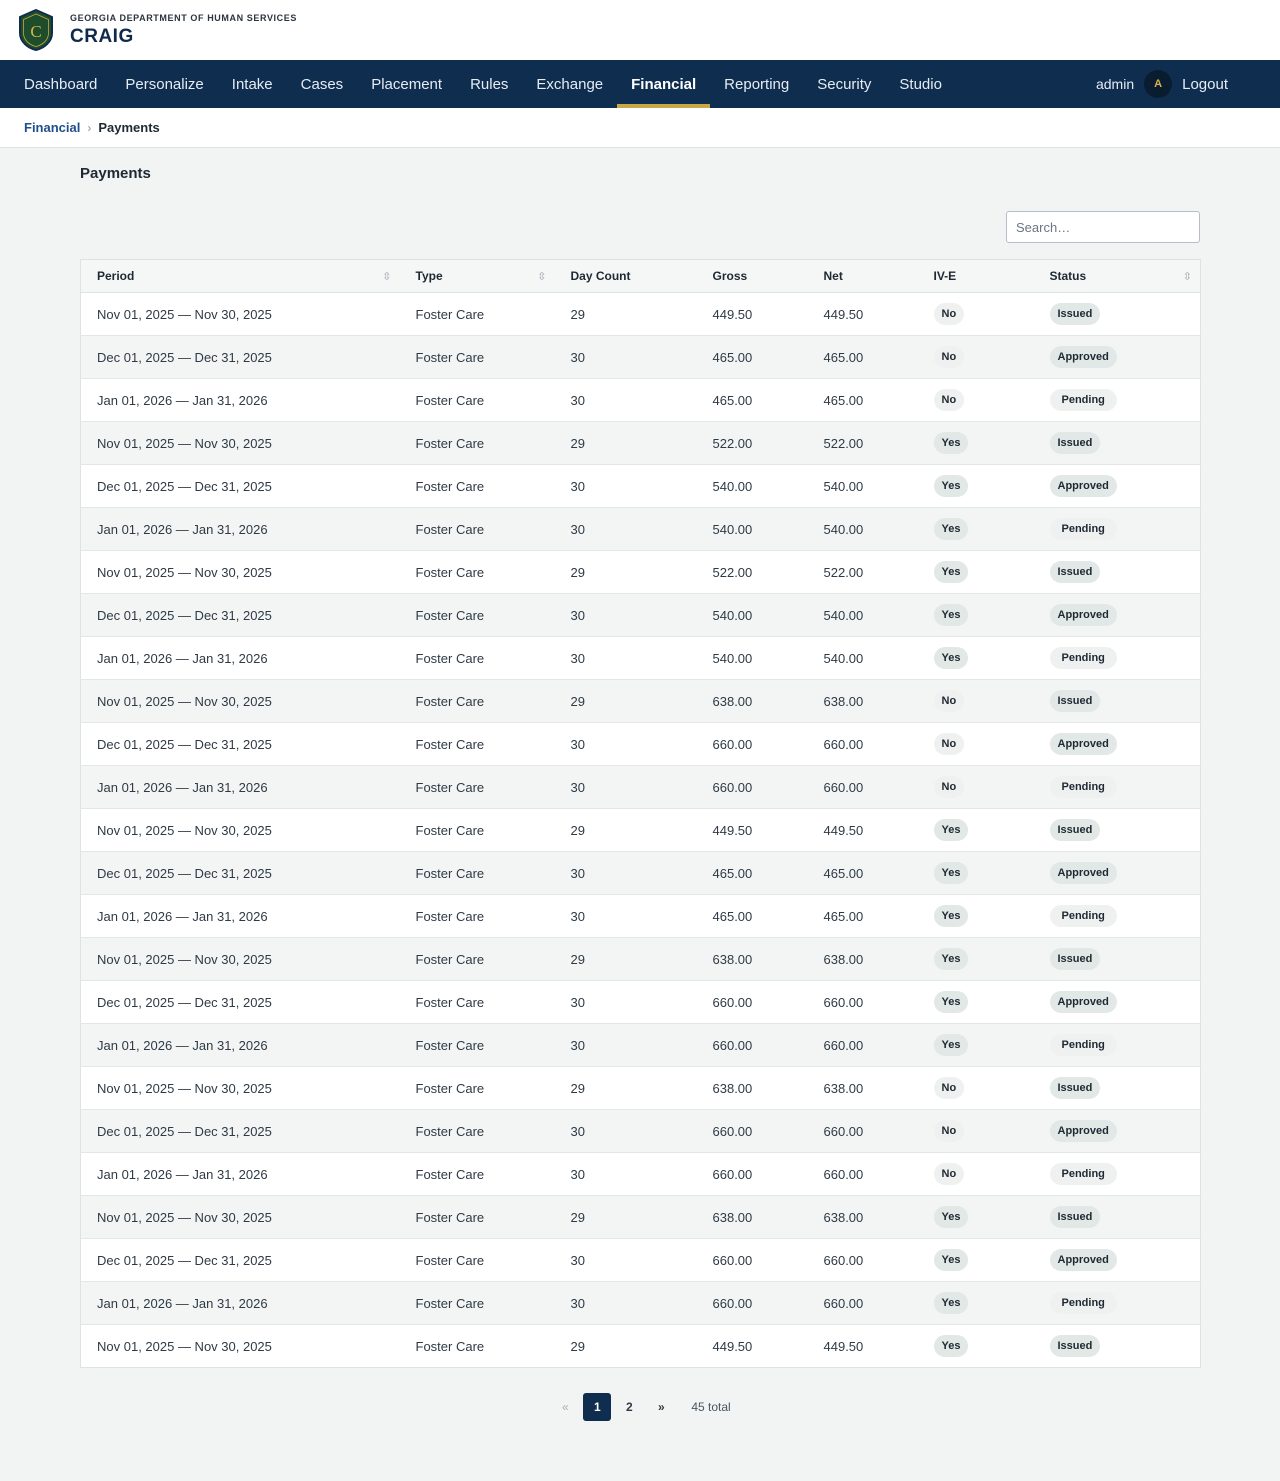 This screenshot has height=1481, width=1280. What do you see at coordinates (920, 84) in the screenshot?
I see `nav-item-studio: Studio` at bounding box center [920, 84].